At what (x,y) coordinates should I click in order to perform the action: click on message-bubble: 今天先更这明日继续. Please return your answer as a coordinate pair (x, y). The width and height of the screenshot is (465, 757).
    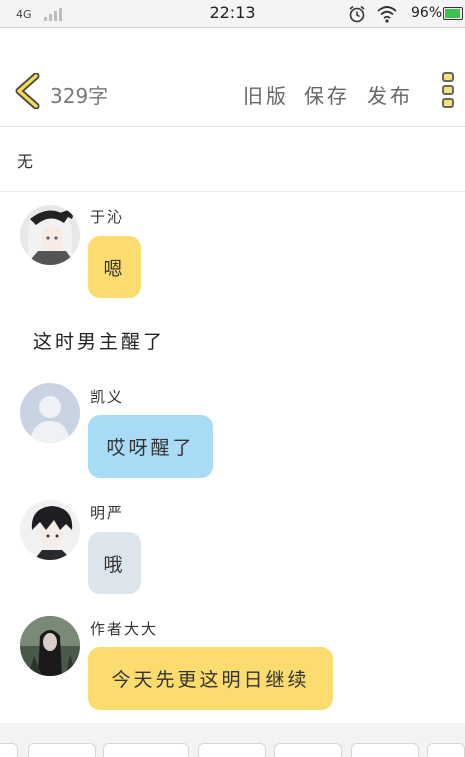
    Looking at the image, I should click on (210, 678).